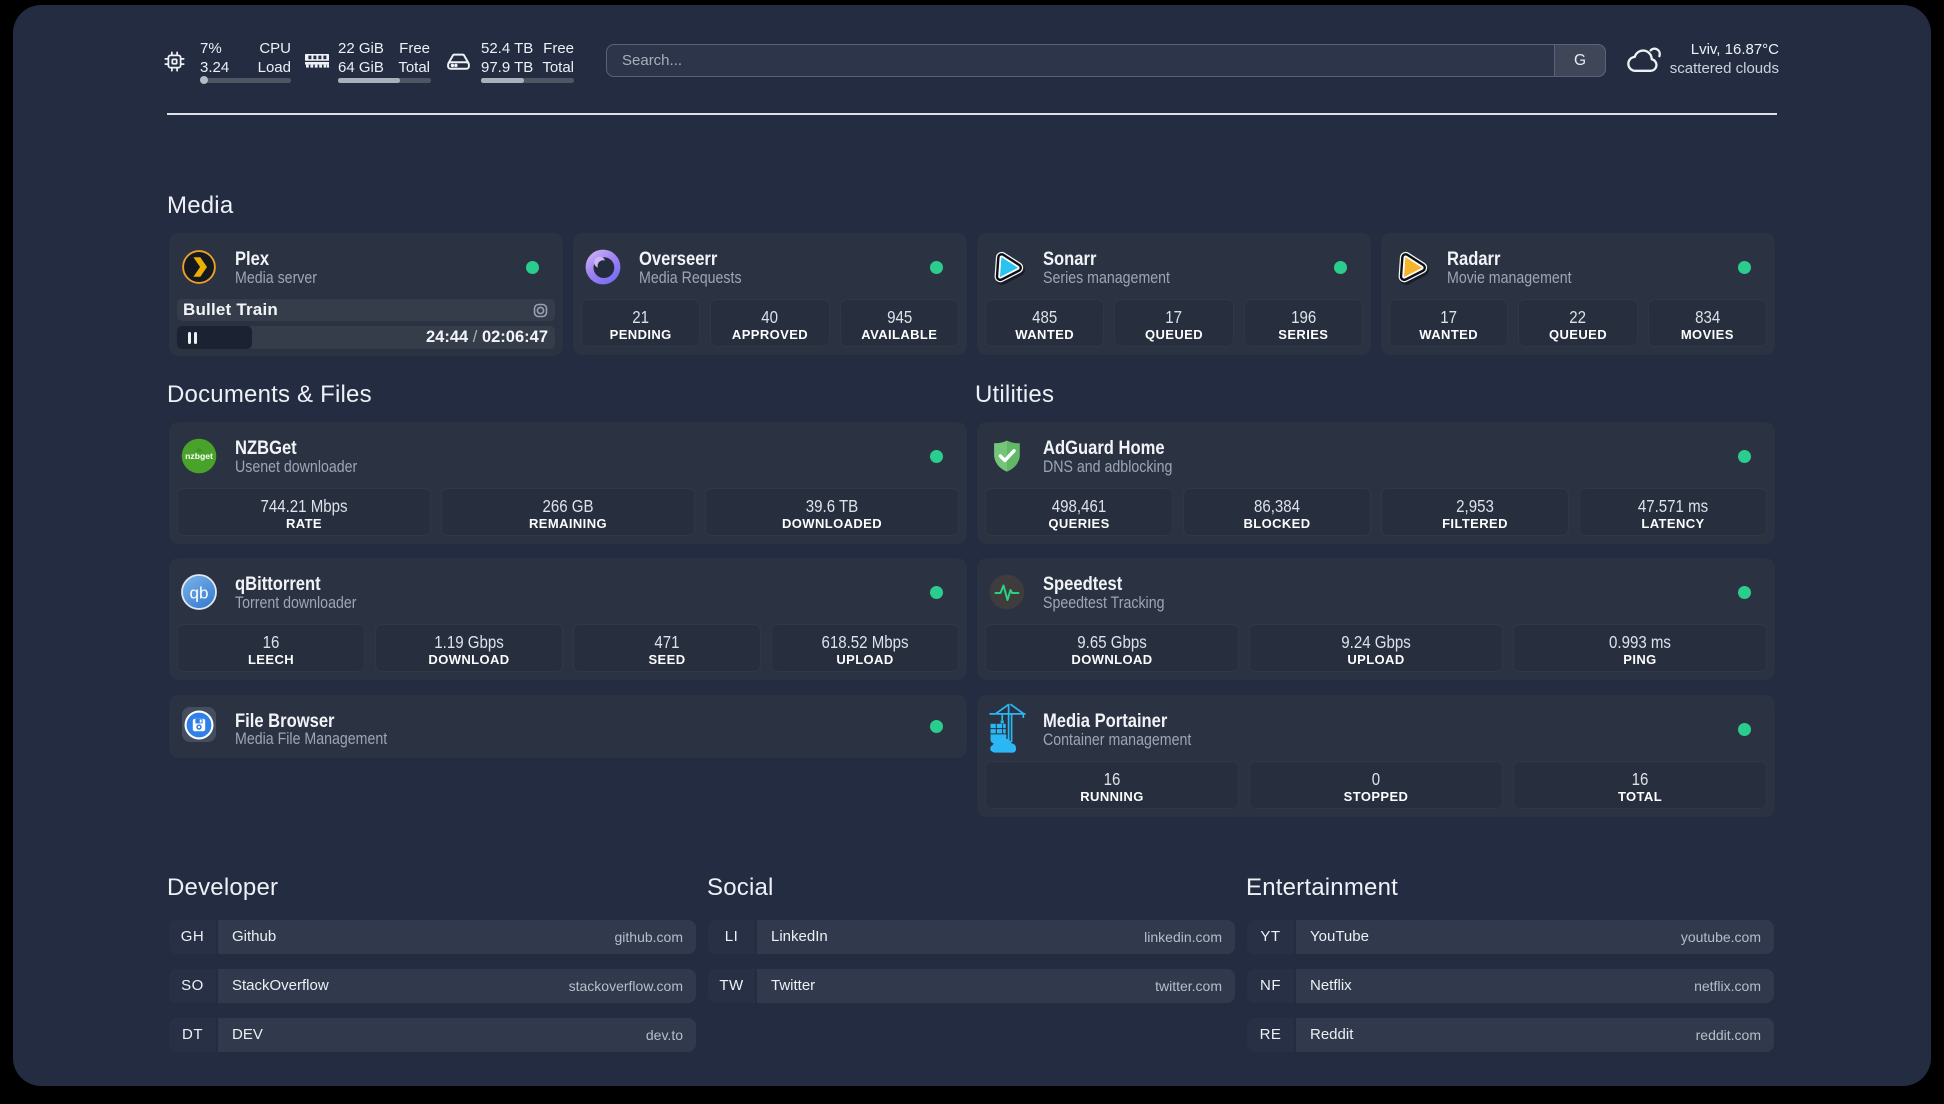 The width and height of the screenshot is (1944, 1104). Describe the element at coordinates (199, 456) in the screenshot. I see `svg-text: nzbget` at that location.